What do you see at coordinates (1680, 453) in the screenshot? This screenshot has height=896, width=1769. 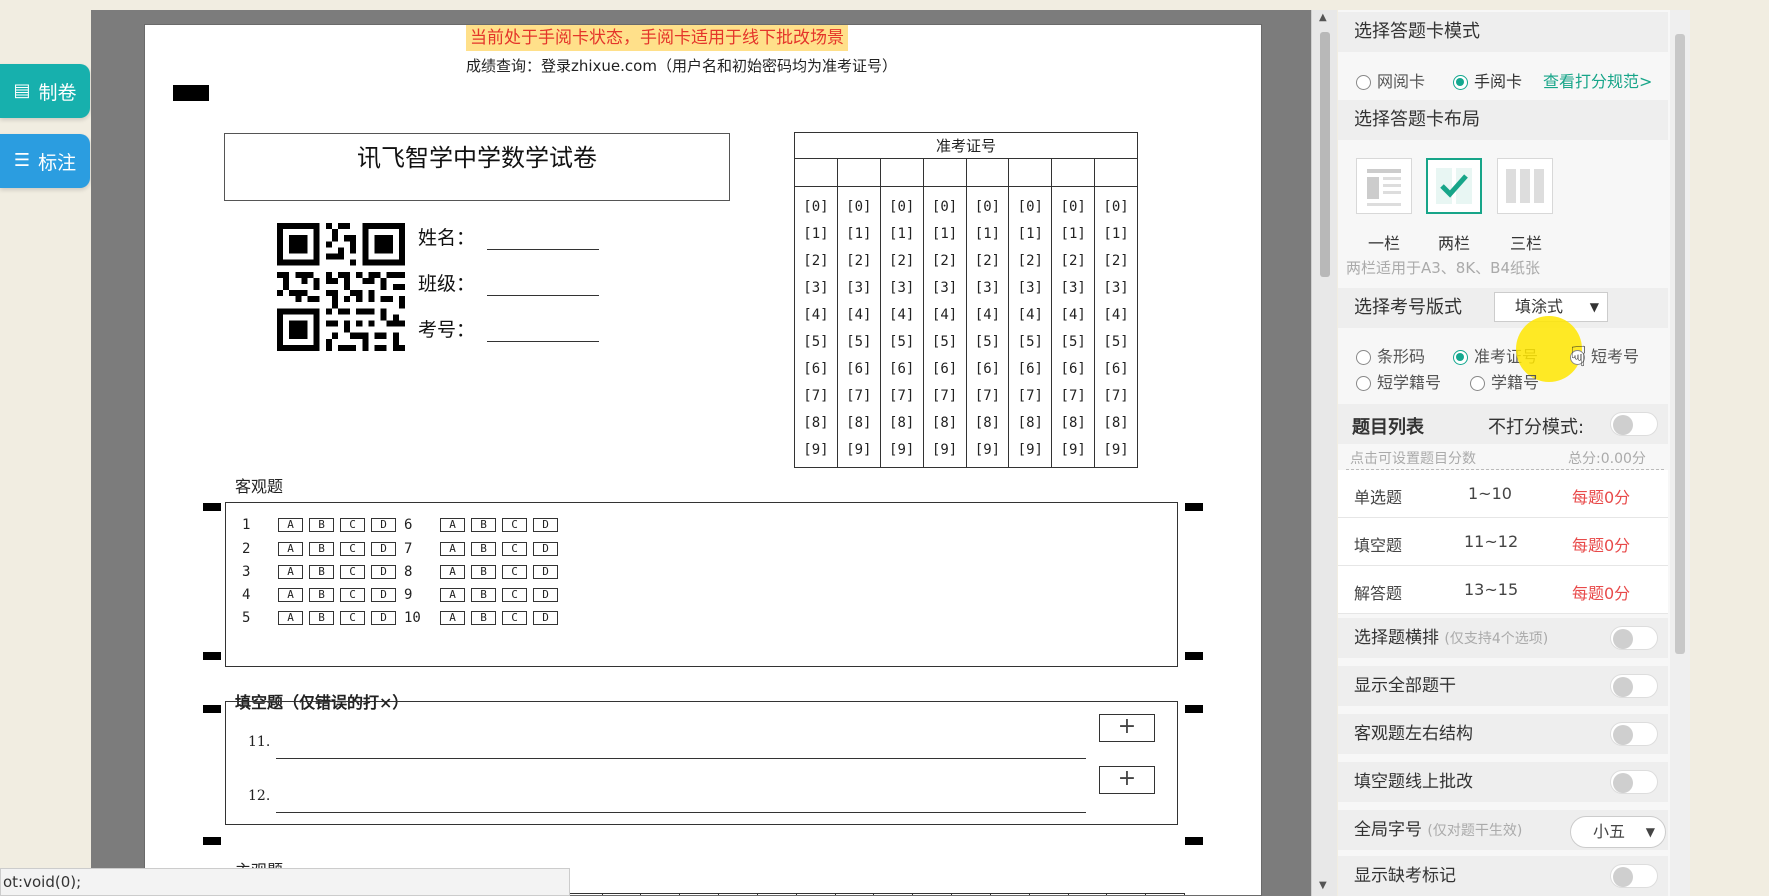 I see `panel-scrollbar` at bounding box center [1680, 453].